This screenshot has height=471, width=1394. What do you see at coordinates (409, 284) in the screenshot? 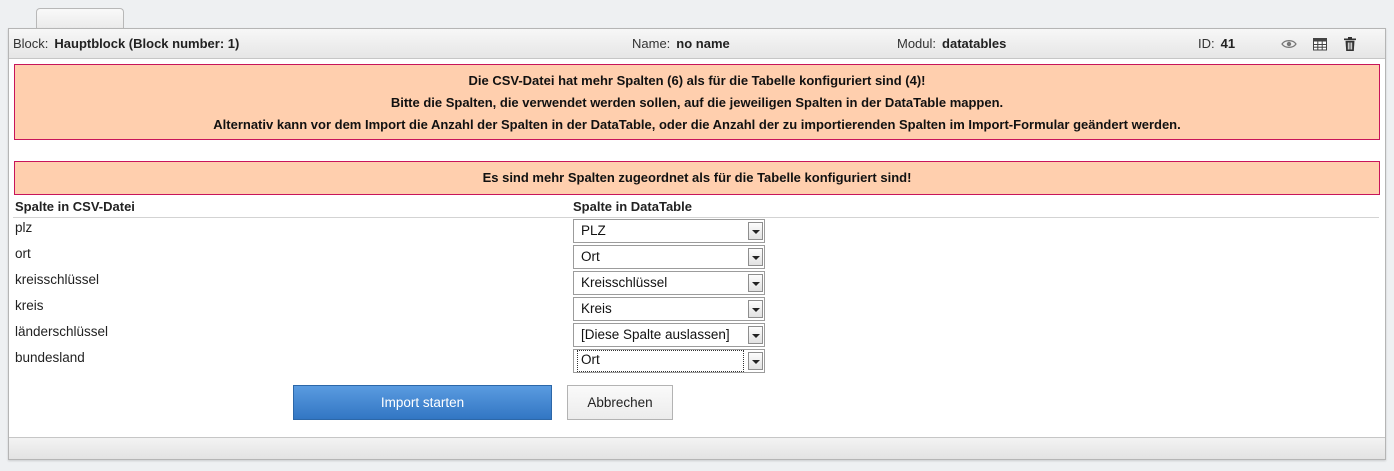
I see `mapping-row: kreisschlüssel Kreisschlüssel` at bounding box center [409, 284].